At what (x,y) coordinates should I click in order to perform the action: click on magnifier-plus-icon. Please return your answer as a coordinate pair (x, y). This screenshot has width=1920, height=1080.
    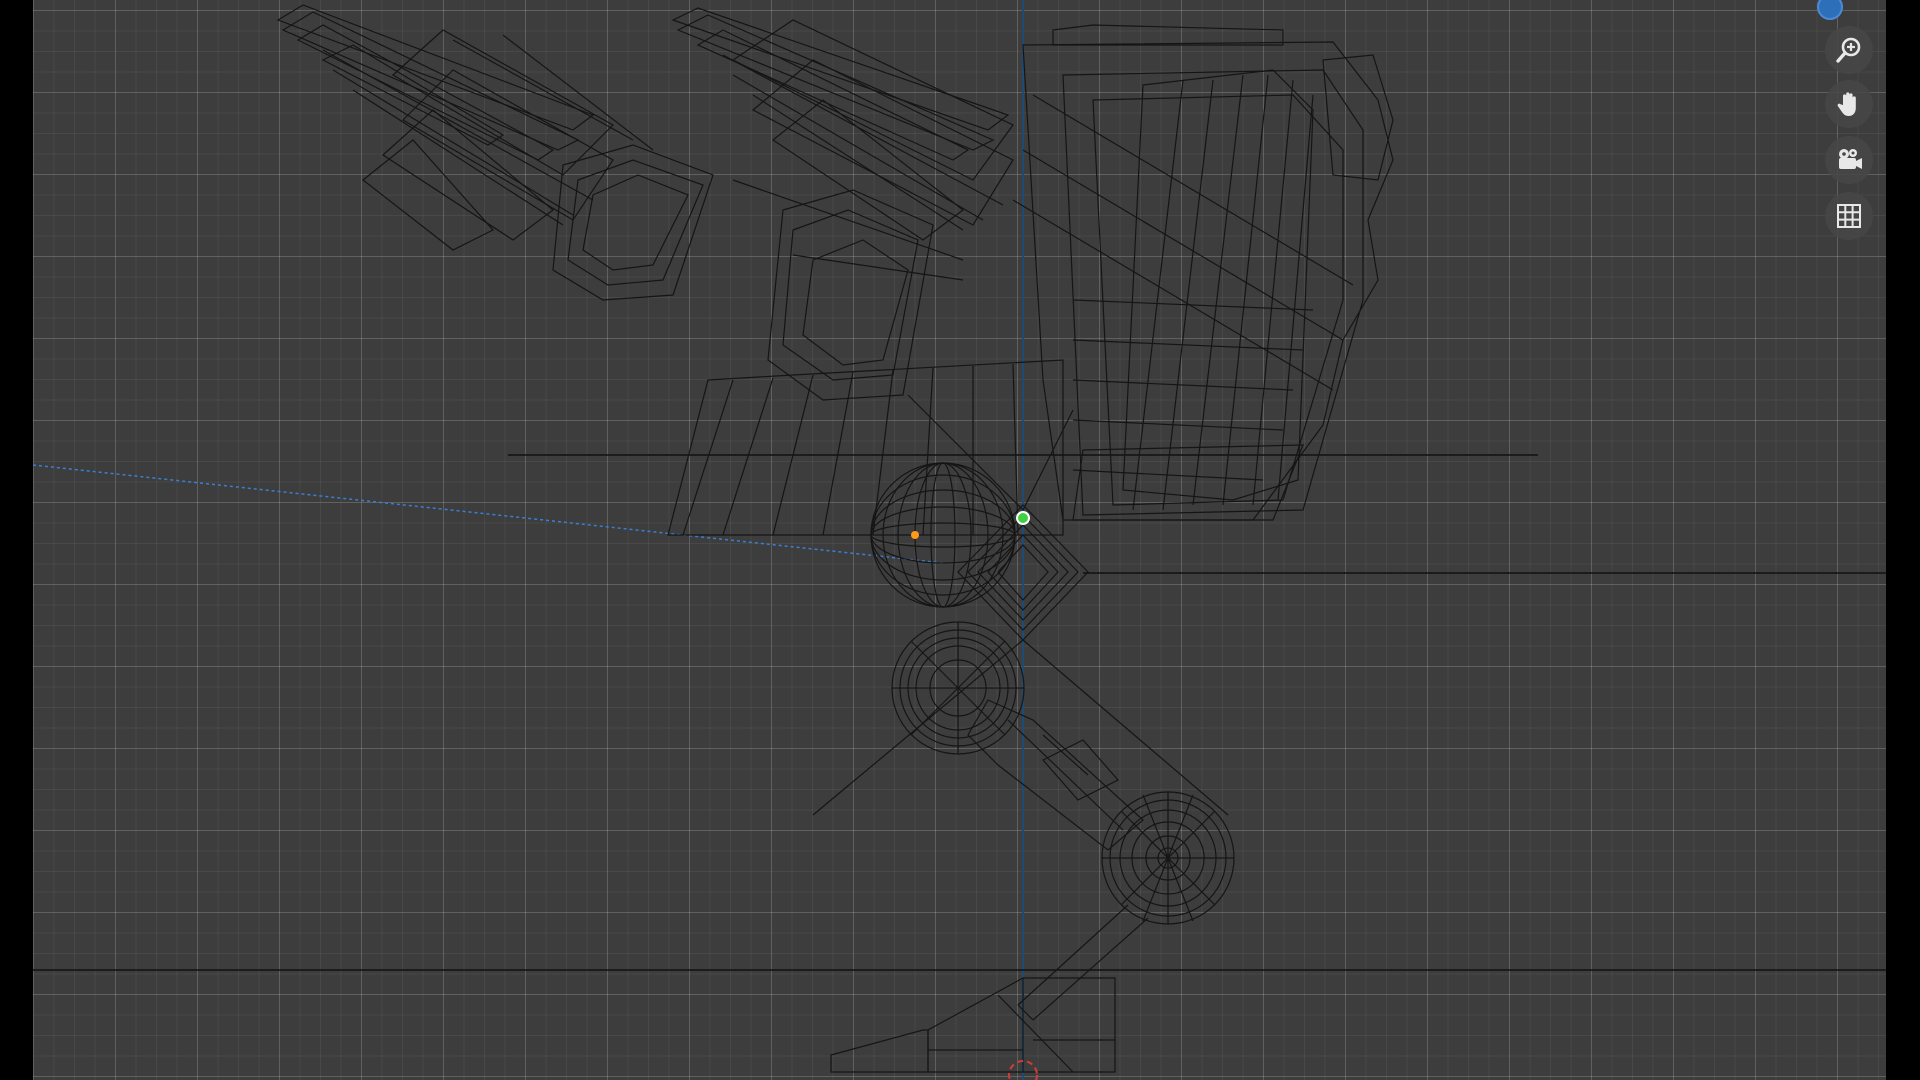
    Looking at the image, I should click on (1848, 50).